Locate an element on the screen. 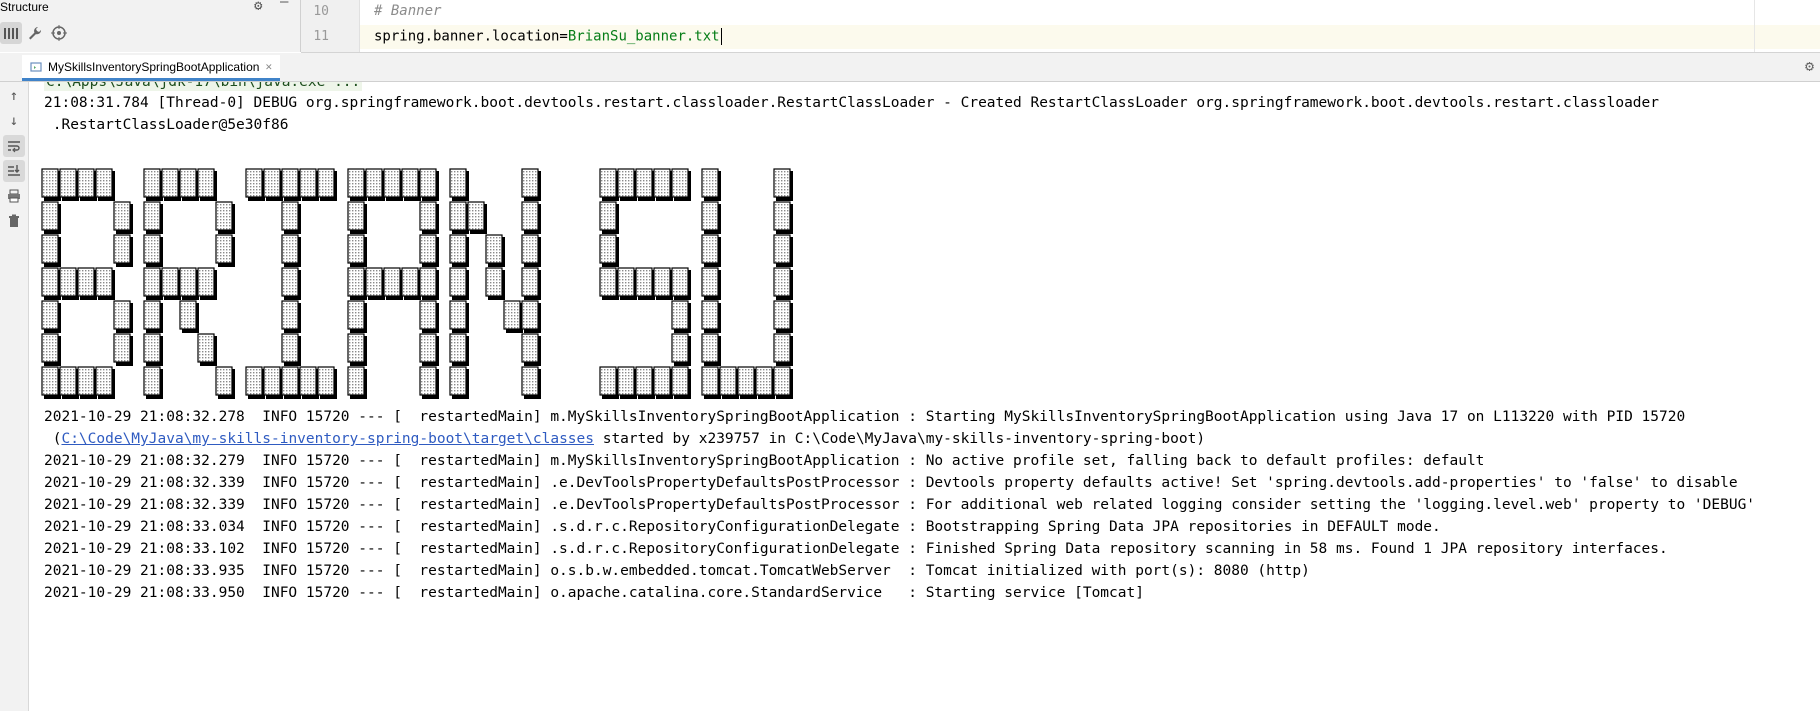 The width and height of the screenshot is (1820, 711). property-key: spring.banner.location= is located at coordinates (471, 36).